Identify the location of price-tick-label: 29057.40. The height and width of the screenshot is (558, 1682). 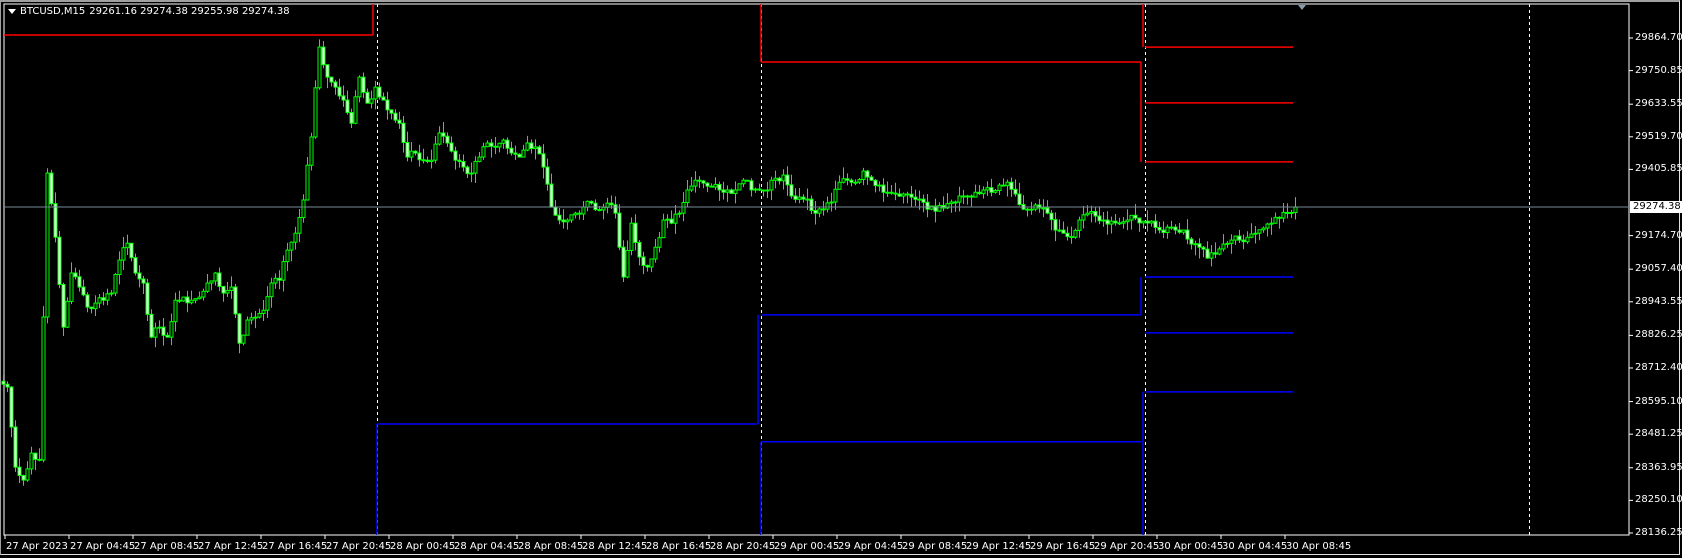
(1658, 269).